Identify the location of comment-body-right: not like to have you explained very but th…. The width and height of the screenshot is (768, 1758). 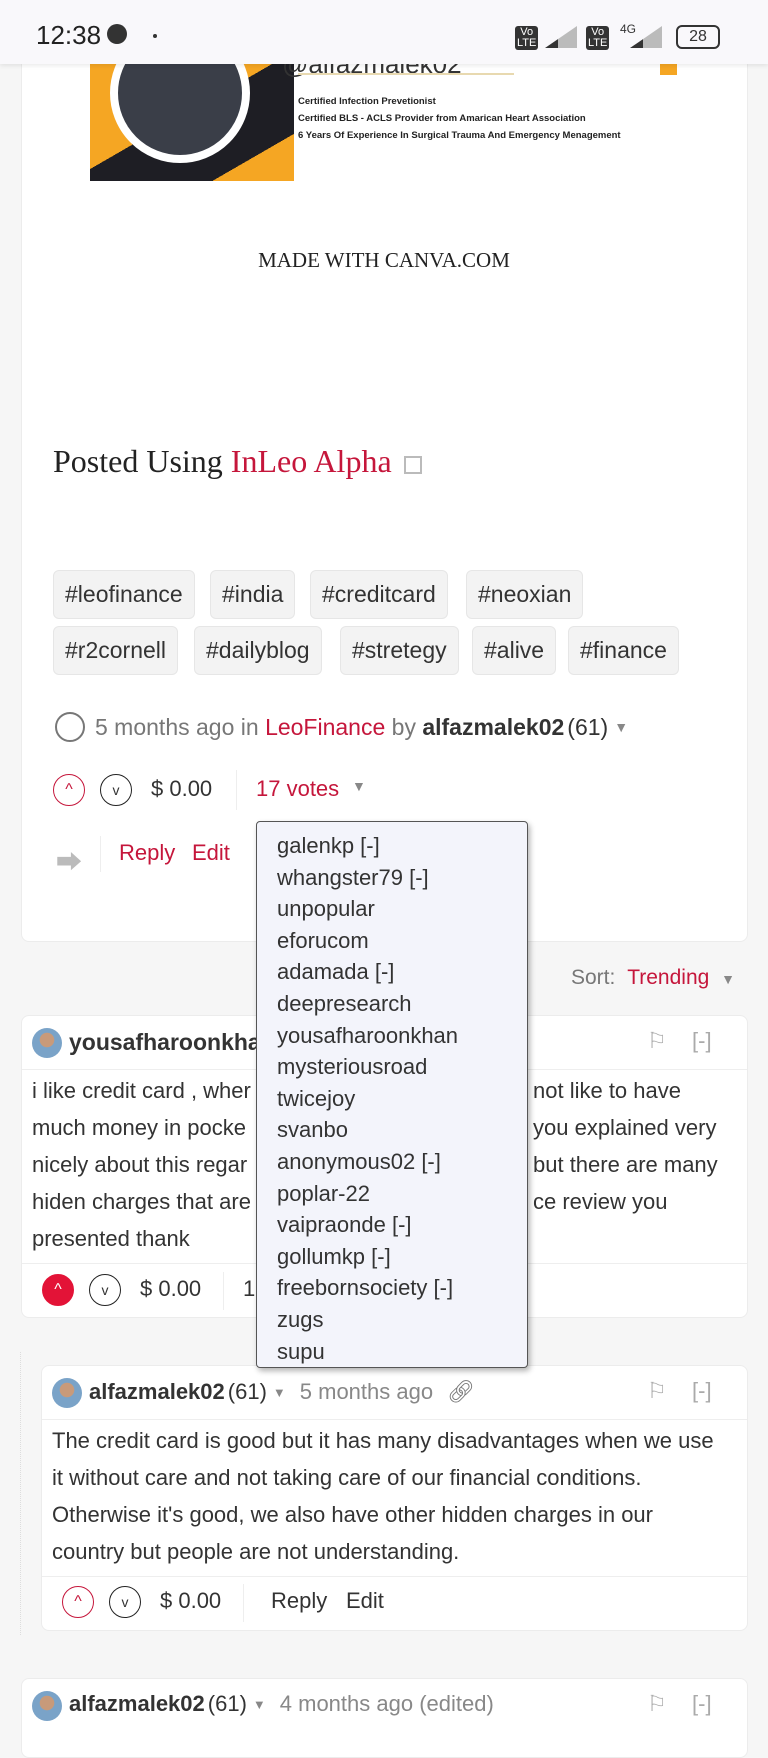
(625, 1146).